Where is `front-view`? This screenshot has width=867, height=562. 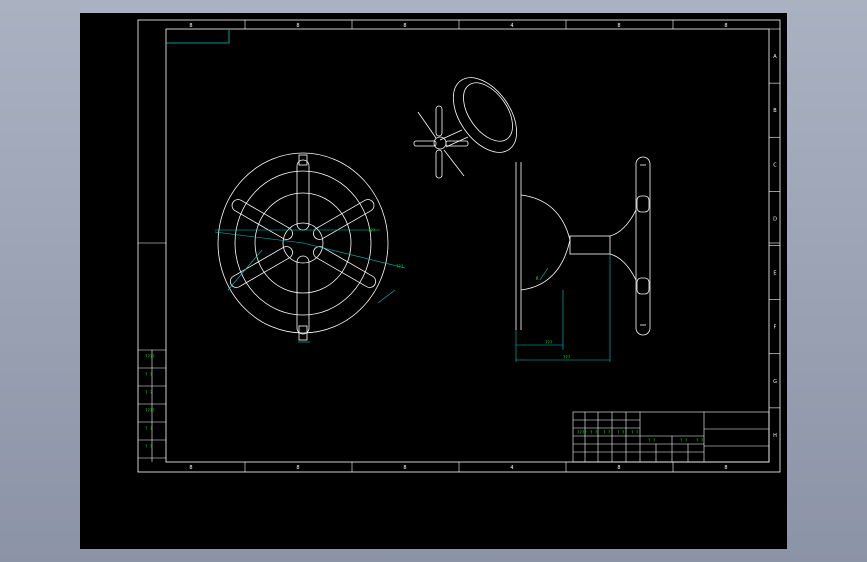
front-view is located at coordinates (303, 246).